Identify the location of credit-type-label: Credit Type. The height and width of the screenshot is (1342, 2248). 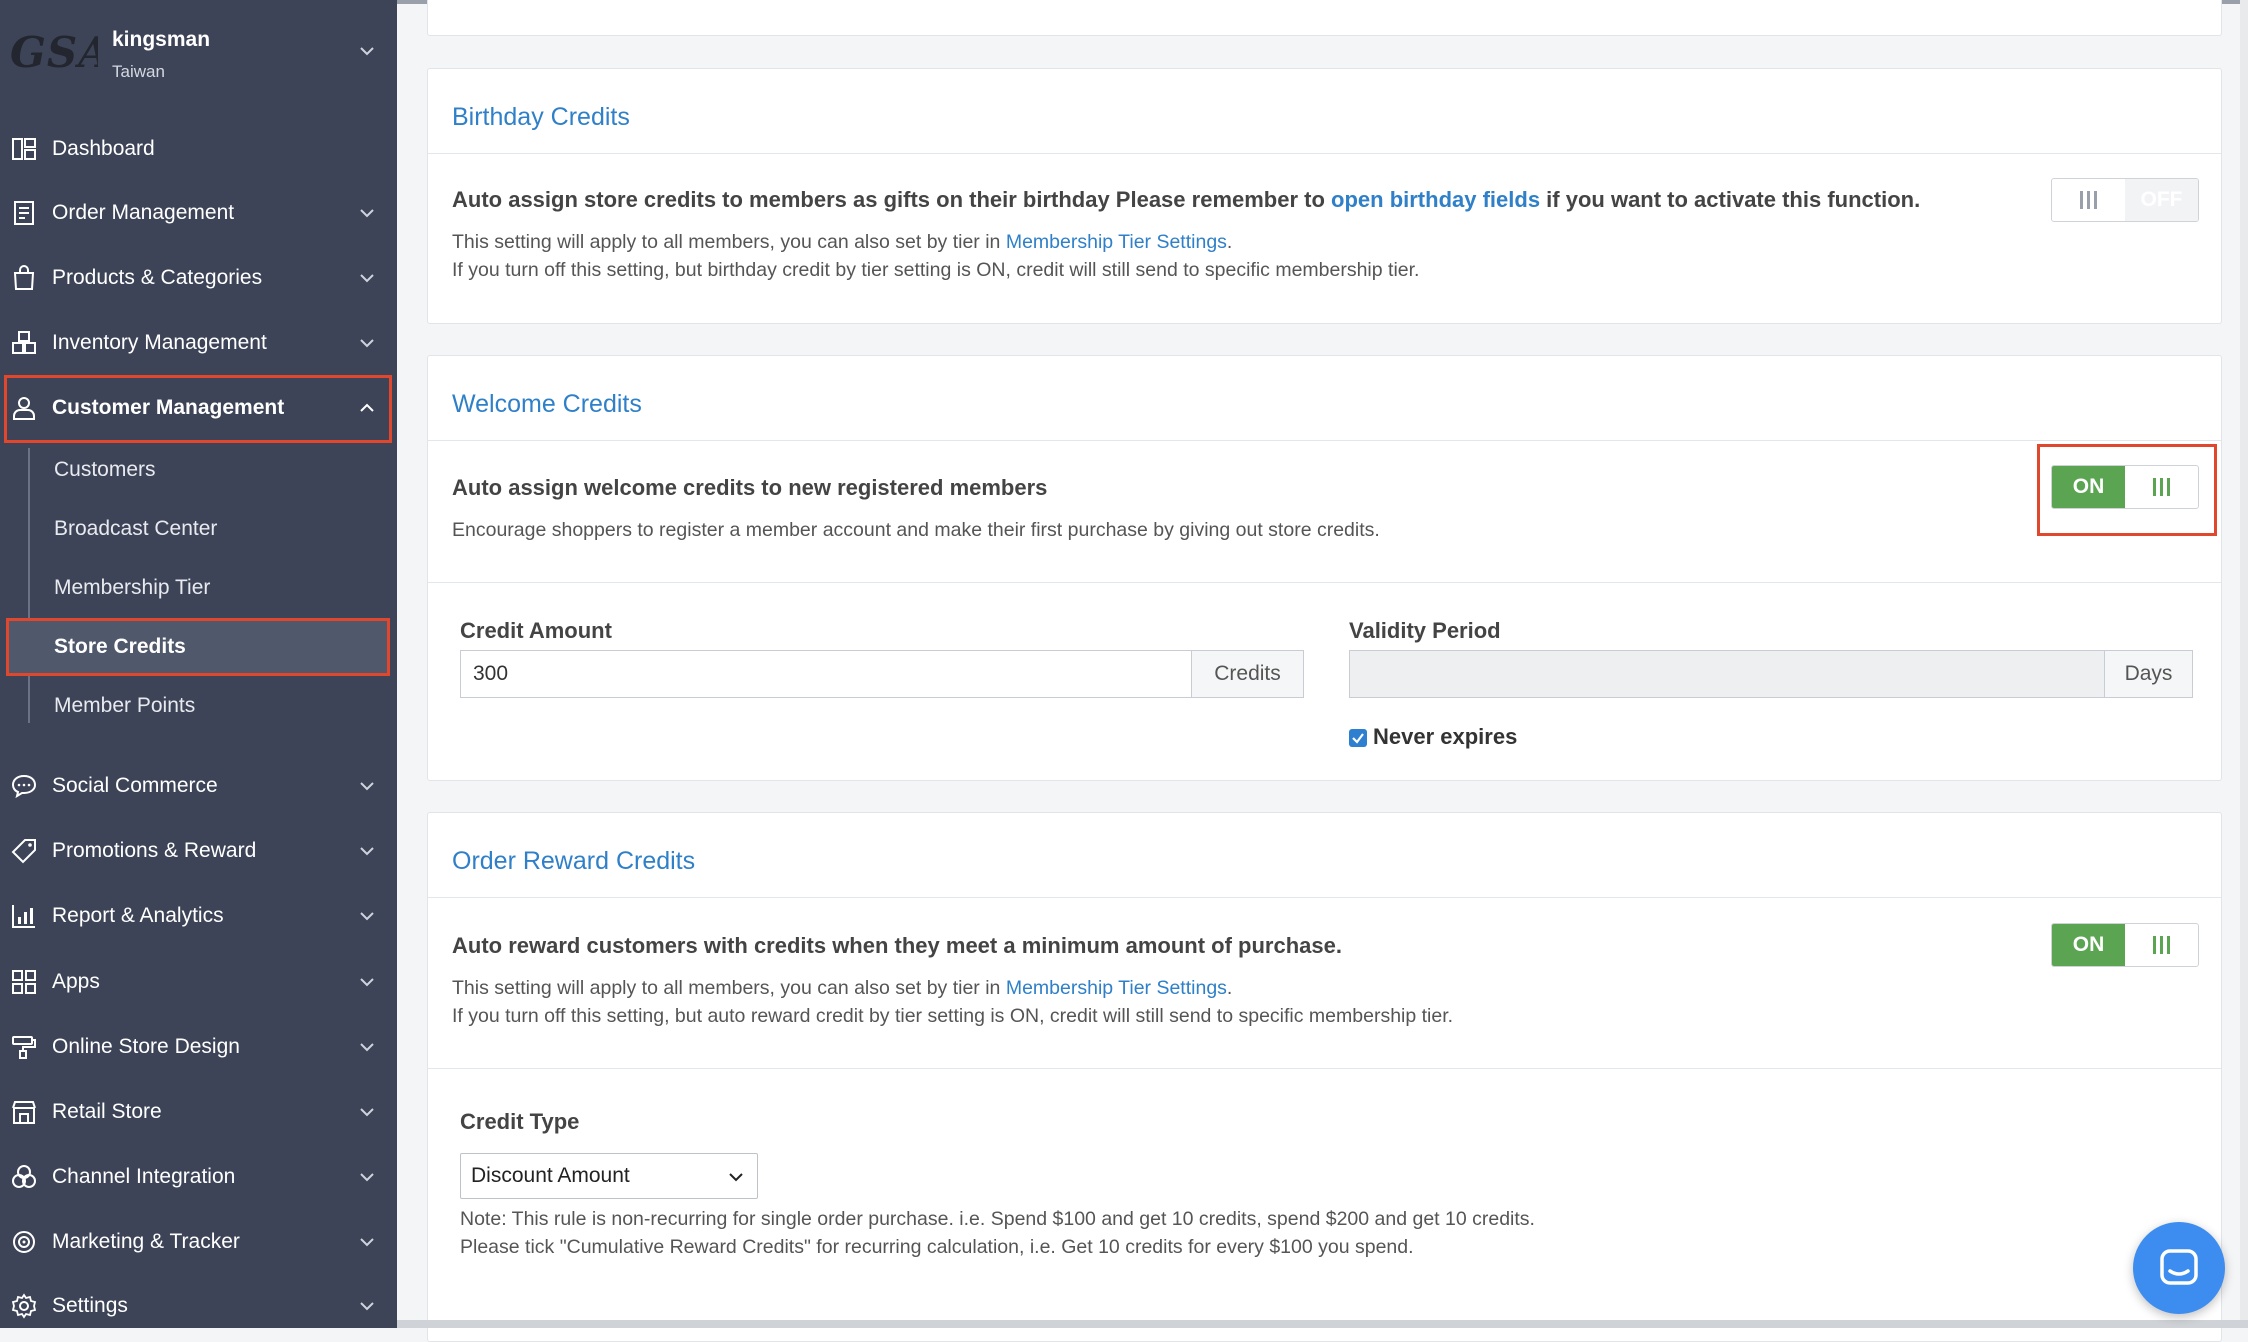
(520, 1121).